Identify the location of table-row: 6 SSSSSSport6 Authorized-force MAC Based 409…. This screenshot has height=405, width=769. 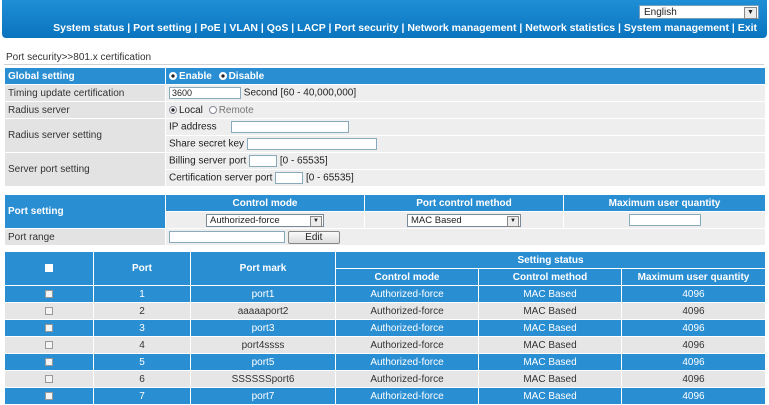
(385, 379).